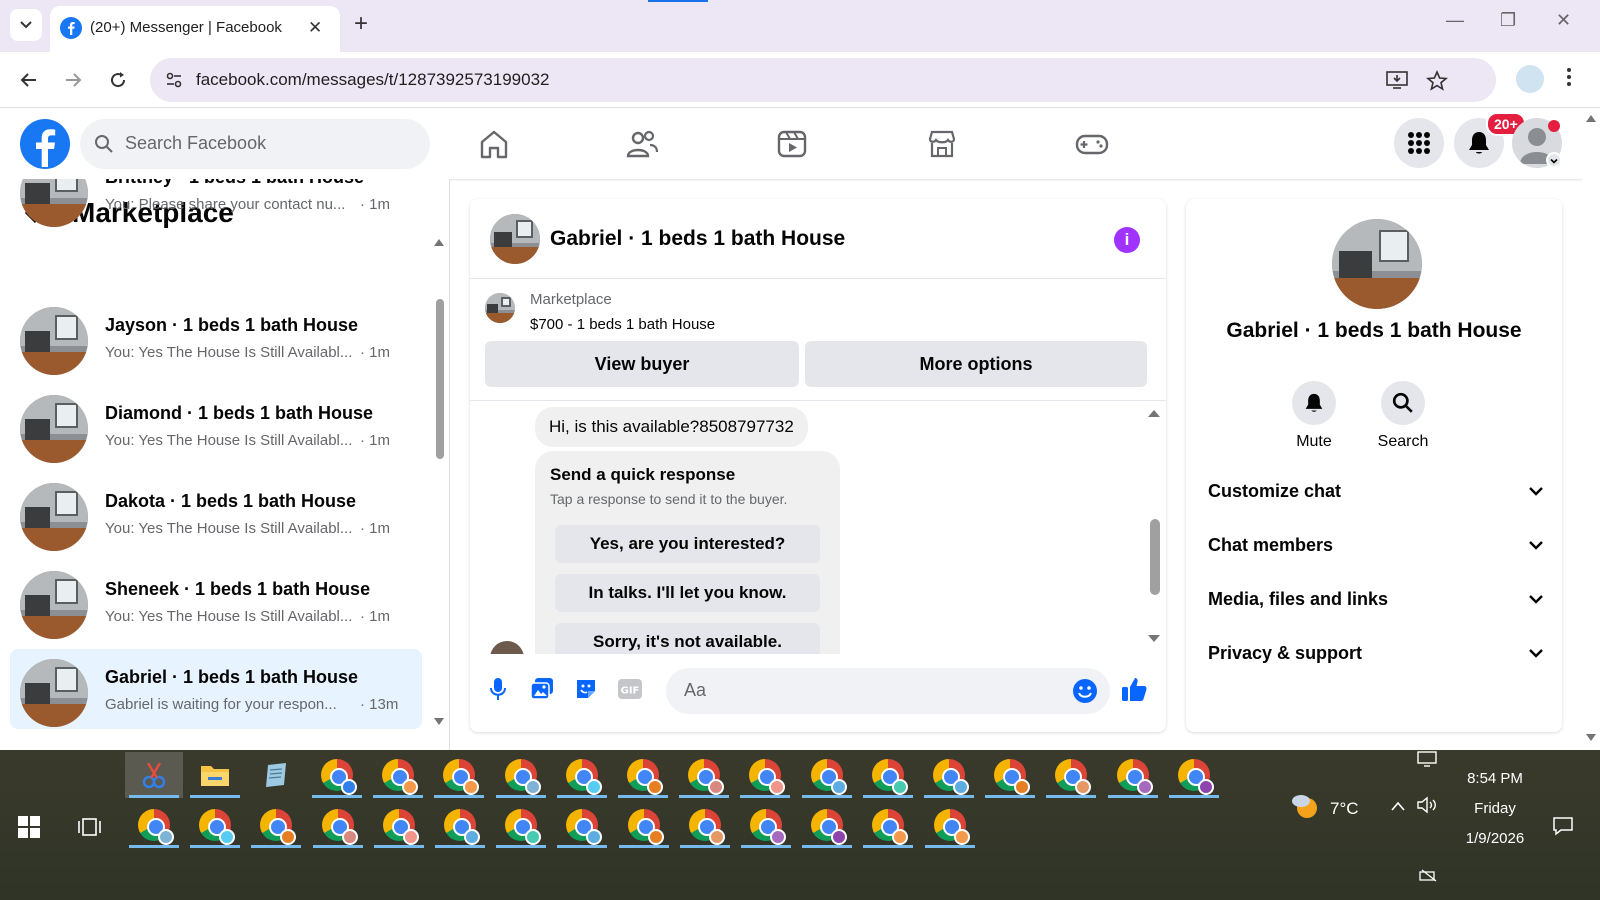  I want to click on thread-scroll-thumb, so click(1155, 557).